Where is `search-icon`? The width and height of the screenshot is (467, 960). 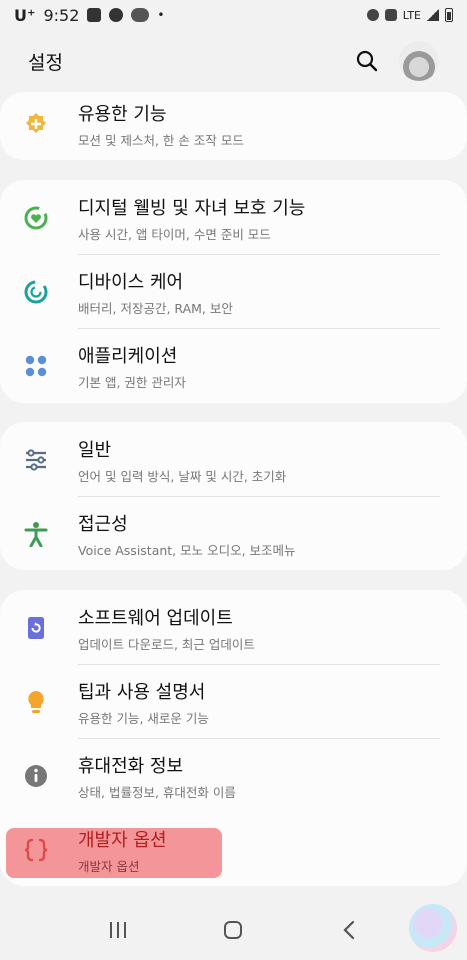
search-icon is located at coordinates (367, 61).